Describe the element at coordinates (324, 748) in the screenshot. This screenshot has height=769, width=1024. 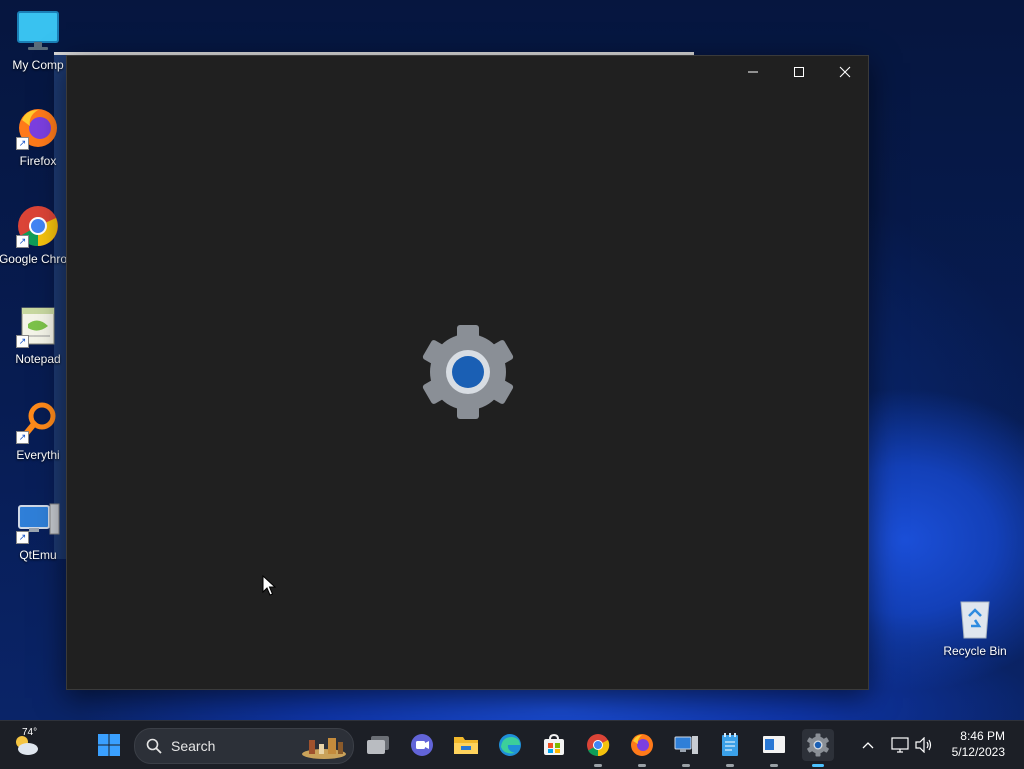
I see `search-highlight-icon` at that location.